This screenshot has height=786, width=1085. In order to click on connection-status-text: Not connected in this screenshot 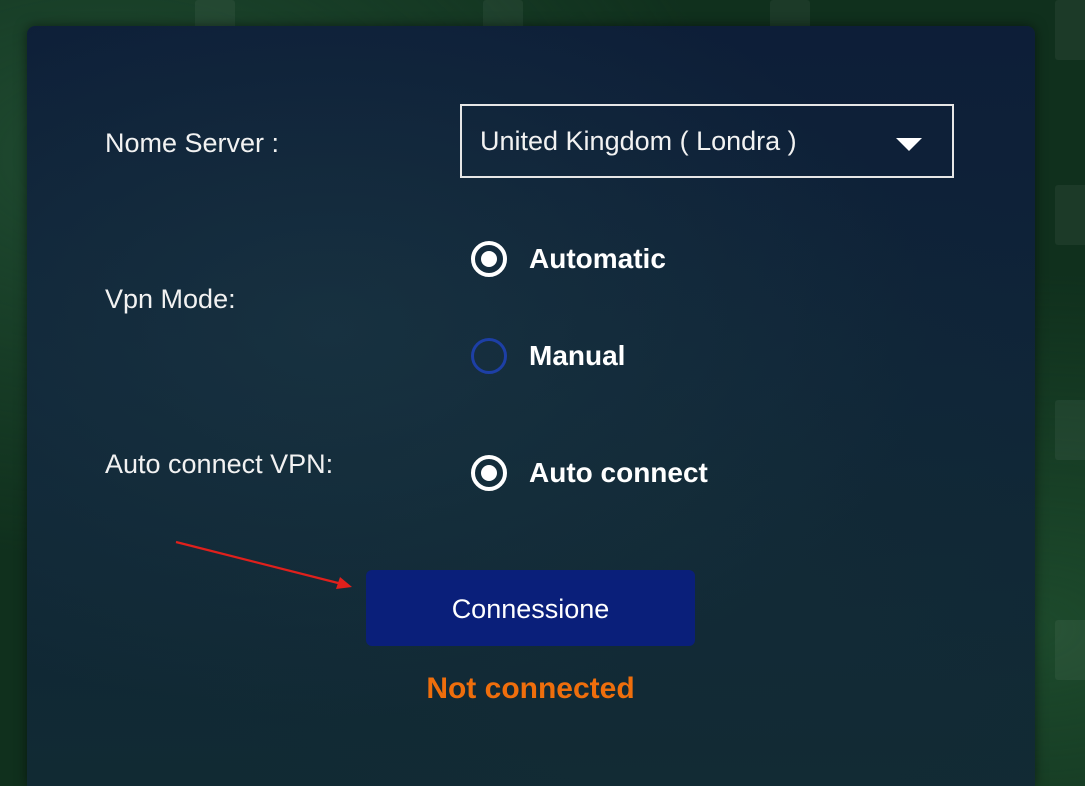, I will do `click(530, 688)`.